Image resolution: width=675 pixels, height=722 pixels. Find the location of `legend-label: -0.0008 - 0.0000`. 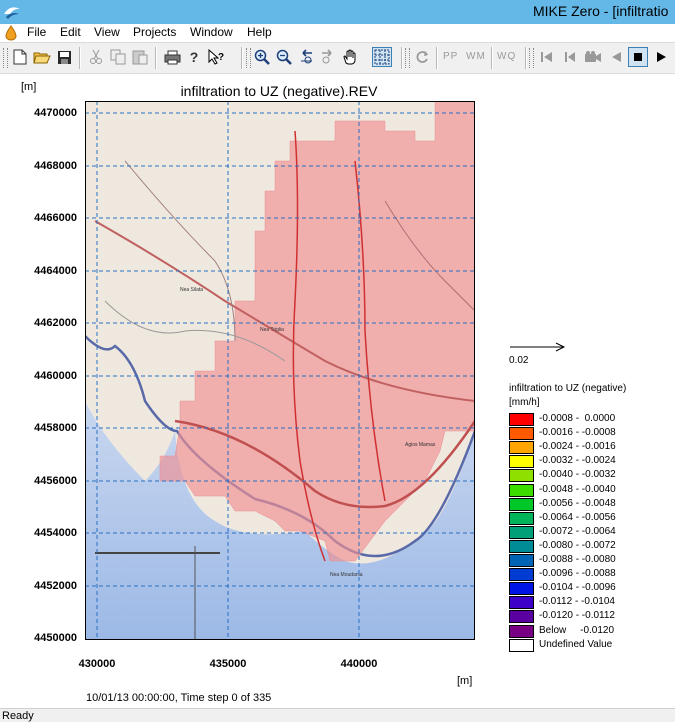

legend-label: -0.0008 - 0.0000 is located at coordinates (577, 418).